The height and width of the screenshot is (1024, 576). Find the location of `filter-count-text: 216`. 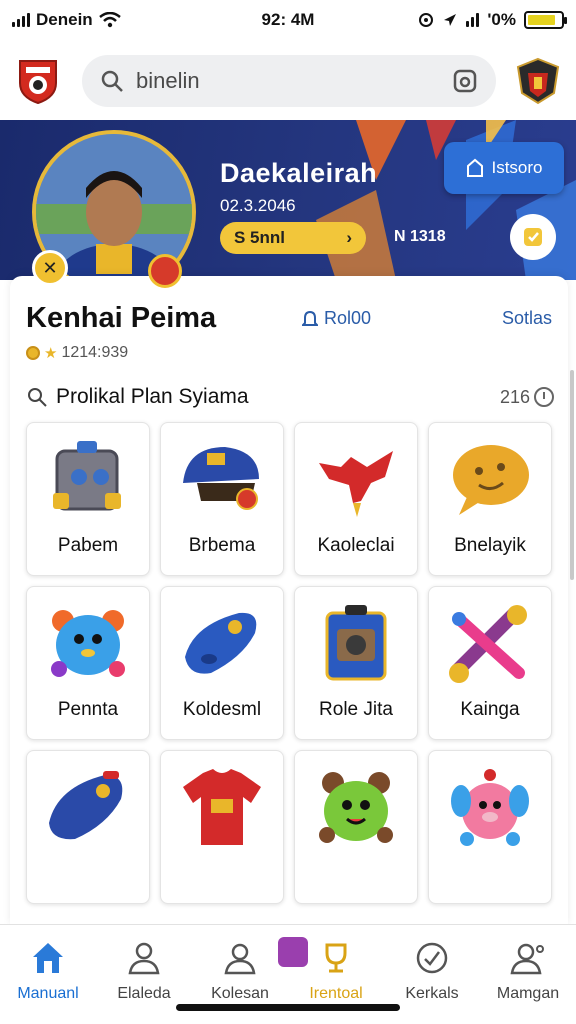

filter-count-text: 216 is located at coordinates (514, 396).